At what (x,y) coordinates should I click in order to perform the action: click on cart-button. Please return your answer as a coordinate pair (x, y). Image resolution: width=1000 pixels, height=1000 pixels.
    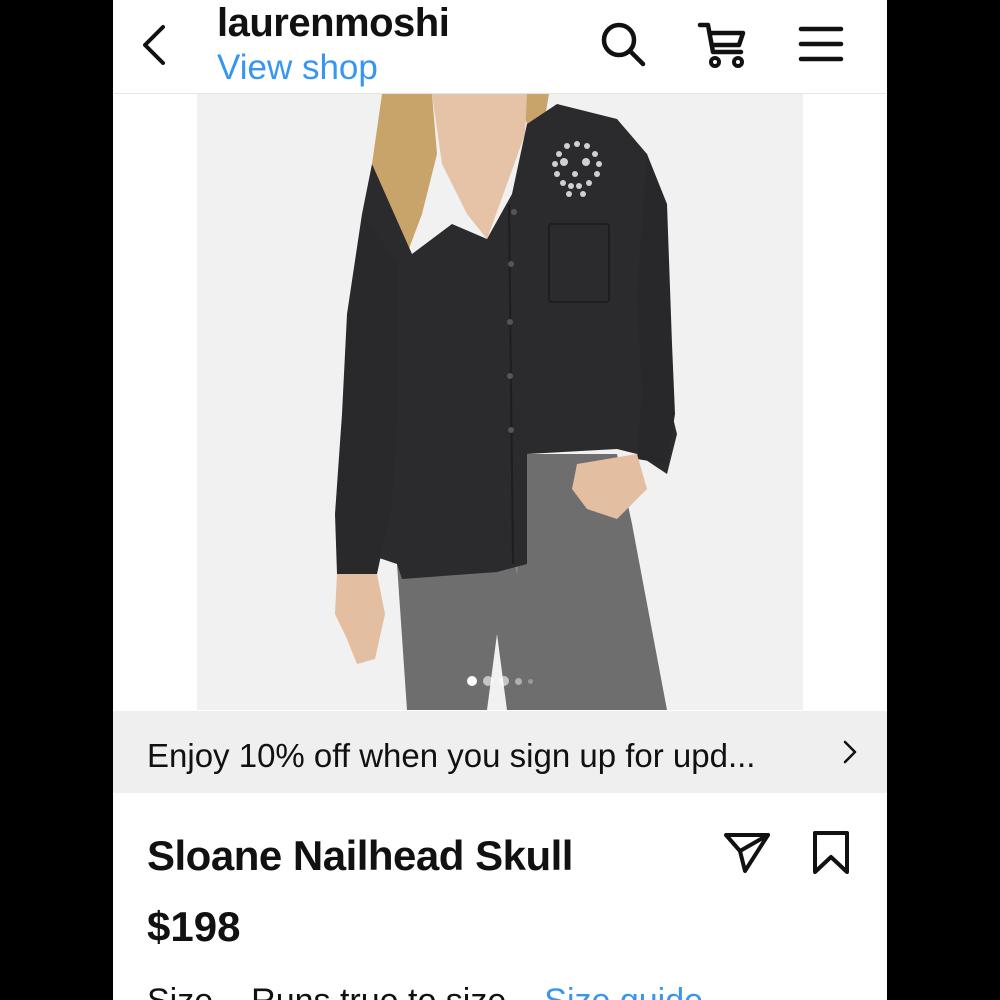
    Looking at the image, I should click on (722, 46).